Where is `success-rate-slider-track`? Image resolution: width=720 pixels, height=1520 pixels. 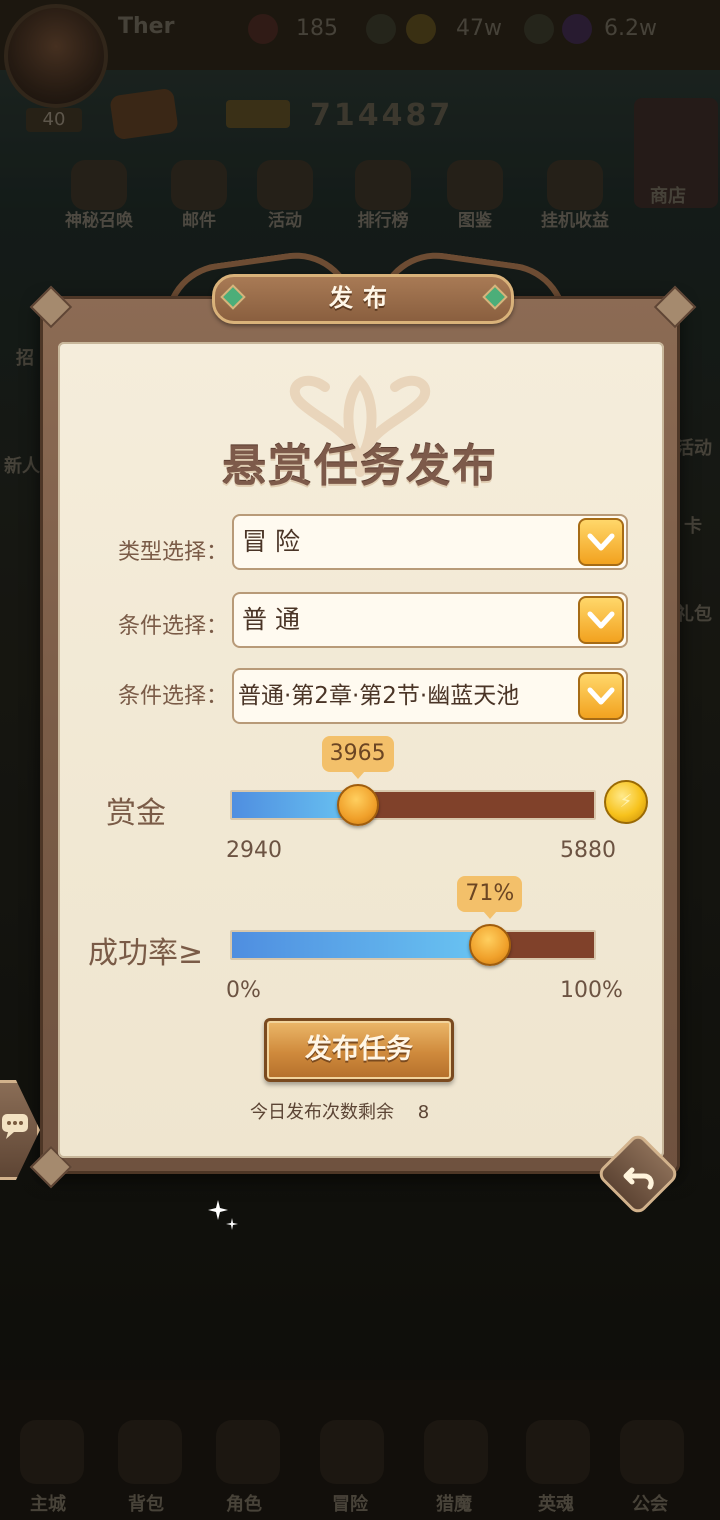
success-rate-slider-track is located at coordinates (413, 945).